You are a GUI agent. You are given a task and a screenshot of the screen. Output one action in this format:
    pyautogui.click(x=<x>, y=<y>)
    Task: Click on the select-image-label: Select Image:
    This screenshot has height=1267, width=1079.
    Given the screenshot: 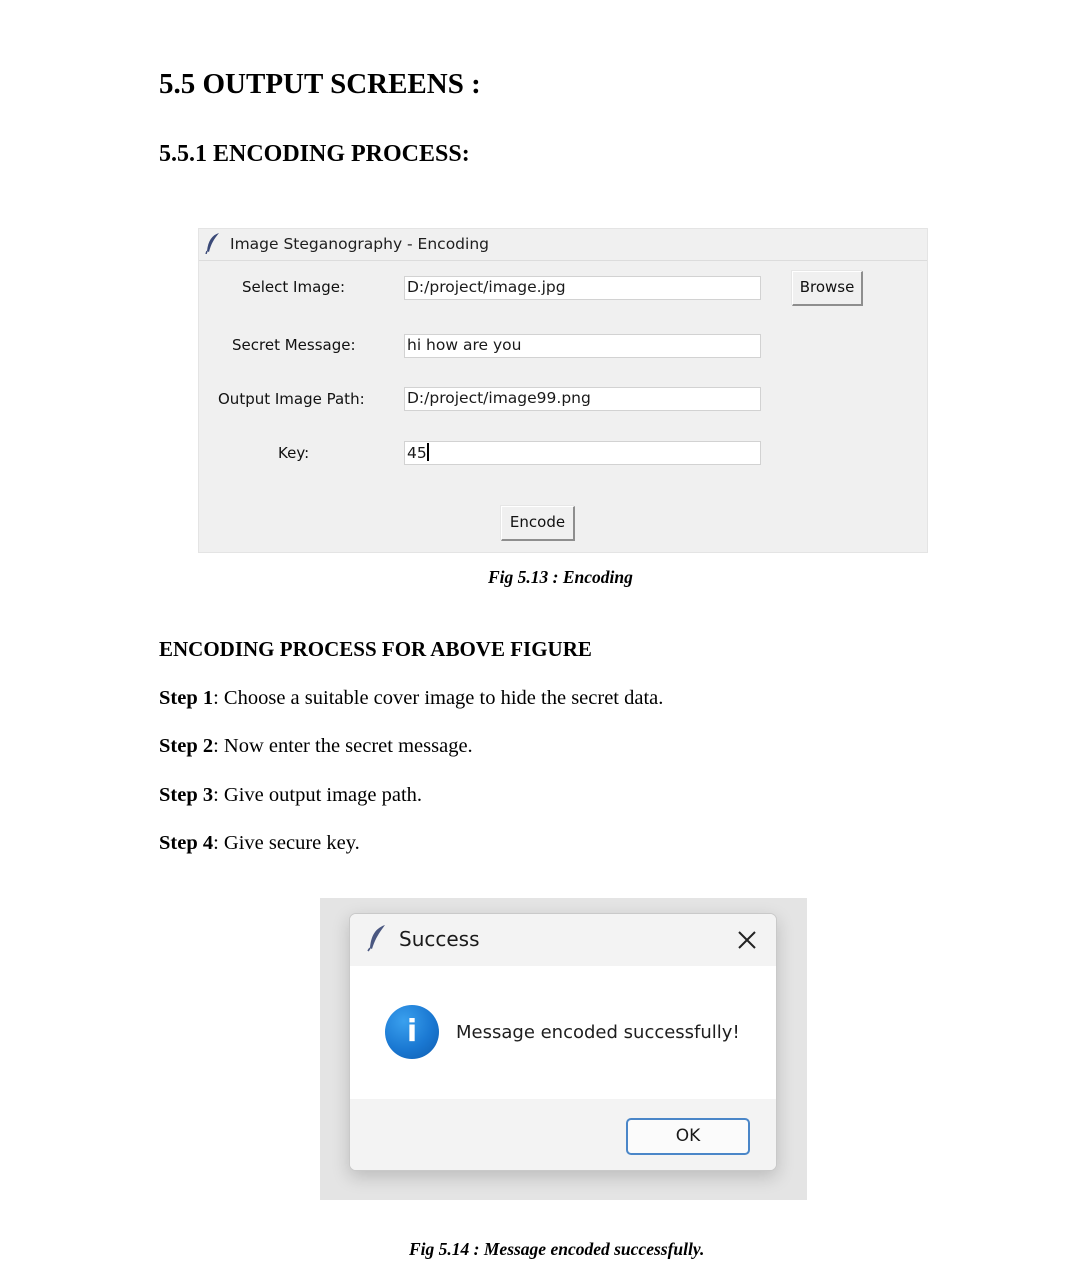 What is the action you would take?
    pyautogui.click(x=294, y=287)
    